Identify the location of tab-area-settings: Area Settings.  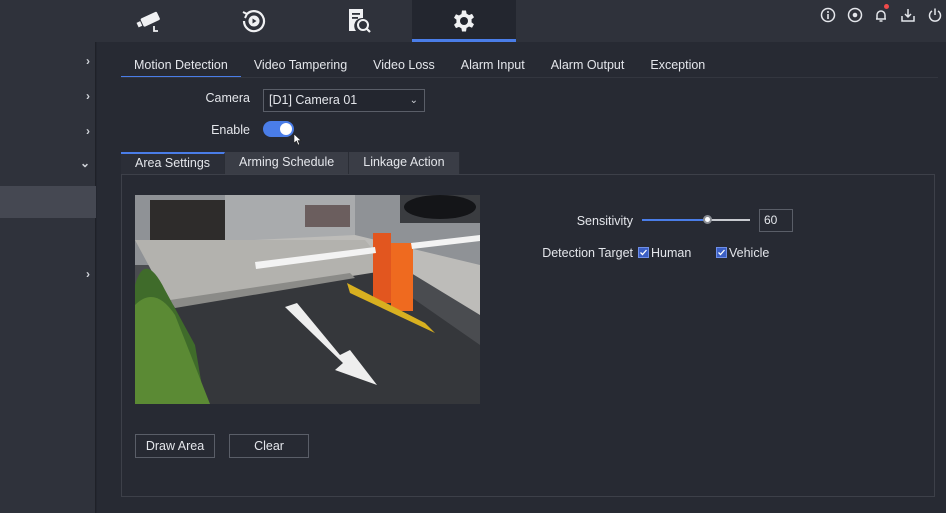
(173, 163).